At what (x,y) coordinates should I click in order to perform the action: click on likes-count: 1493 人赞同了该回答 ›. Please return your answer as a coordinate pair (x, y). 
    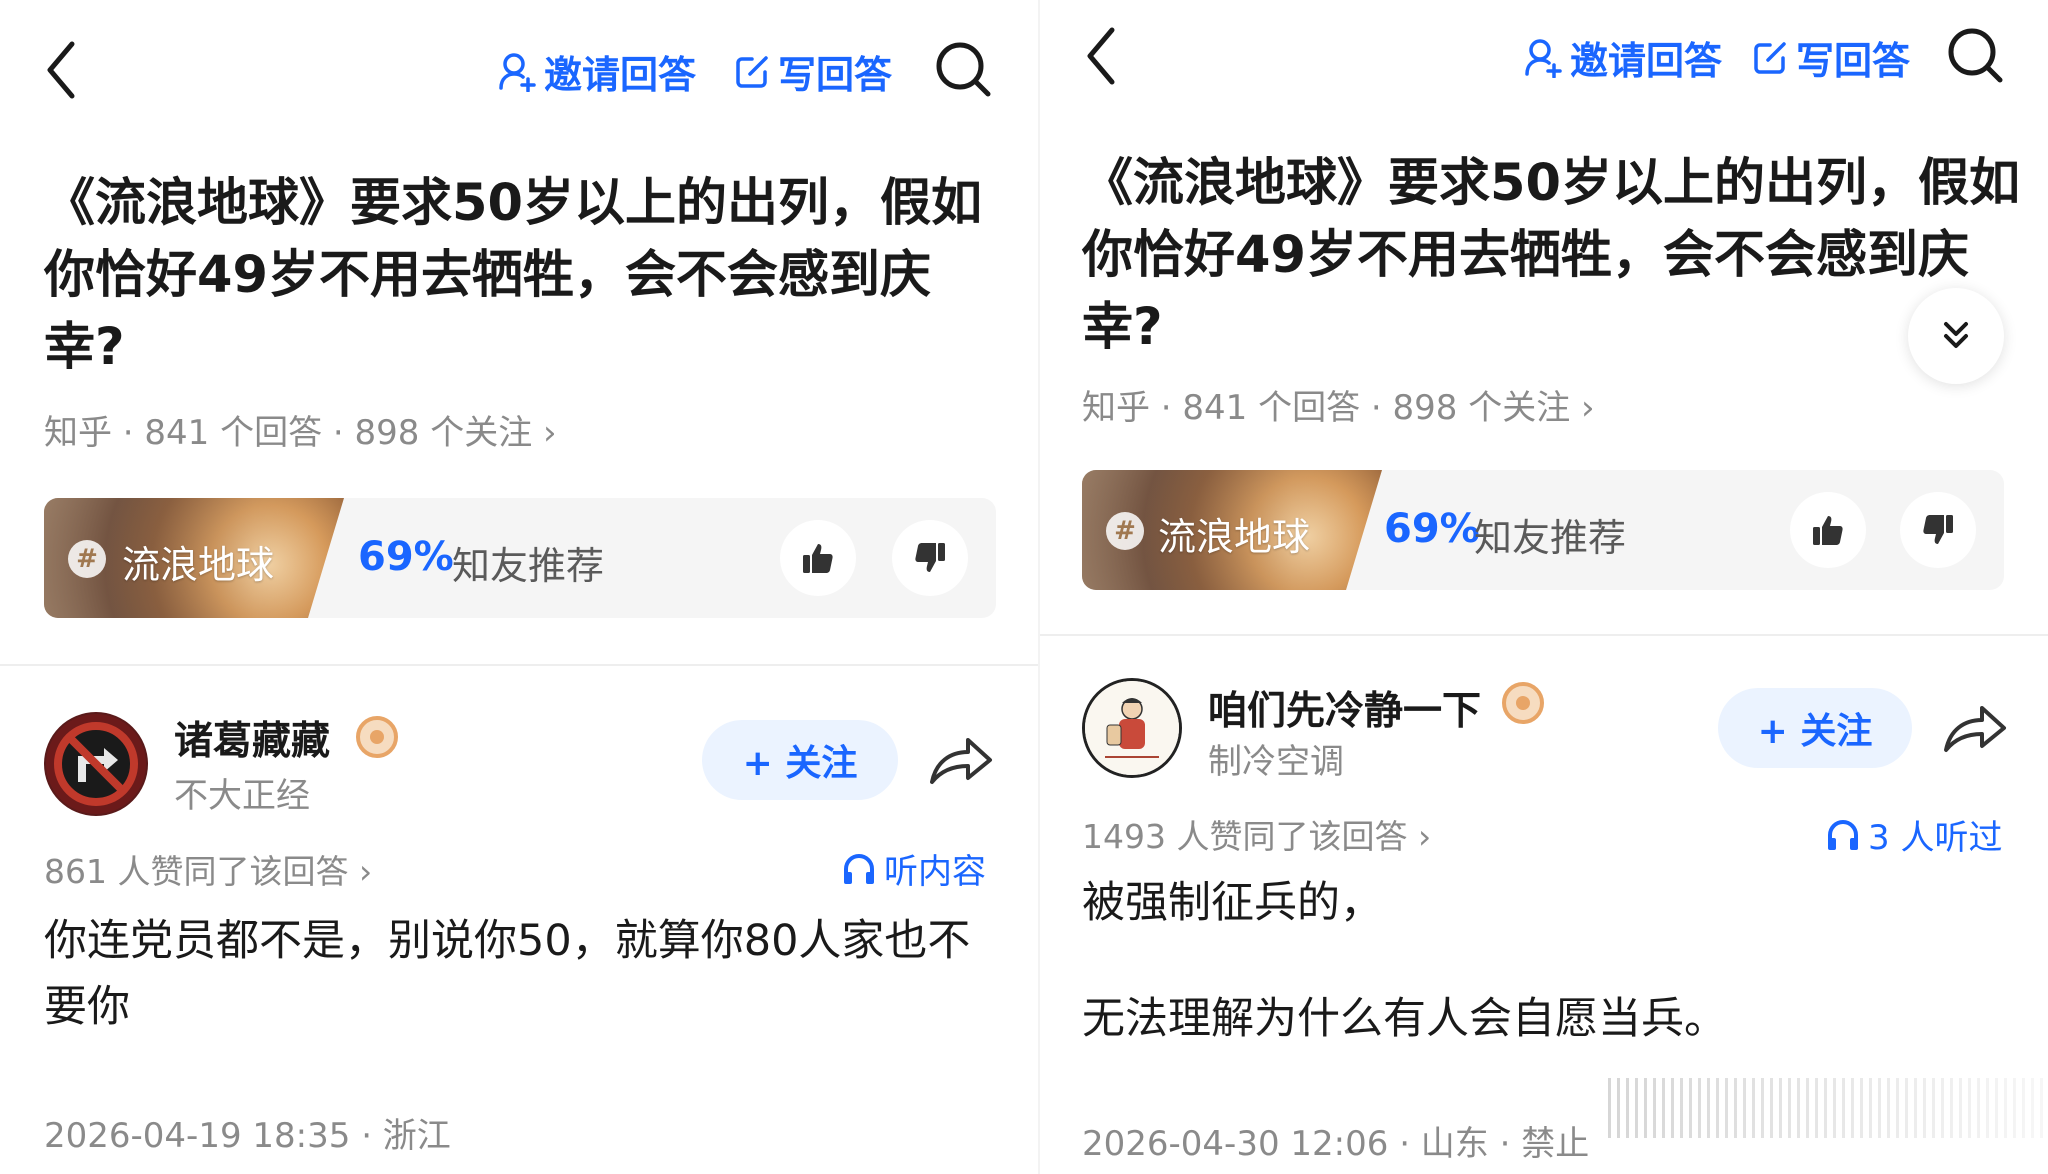
    Looking at the image, I should click on (1256, 834).